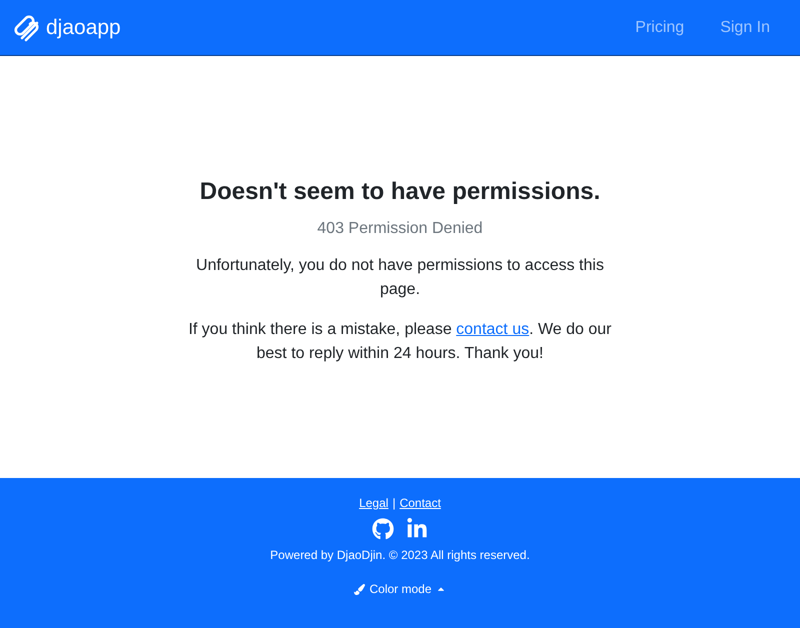  I want to click on copyright-text: Powered by DjaoDjin. © 2023 All rights reserved., so click(400, 555).